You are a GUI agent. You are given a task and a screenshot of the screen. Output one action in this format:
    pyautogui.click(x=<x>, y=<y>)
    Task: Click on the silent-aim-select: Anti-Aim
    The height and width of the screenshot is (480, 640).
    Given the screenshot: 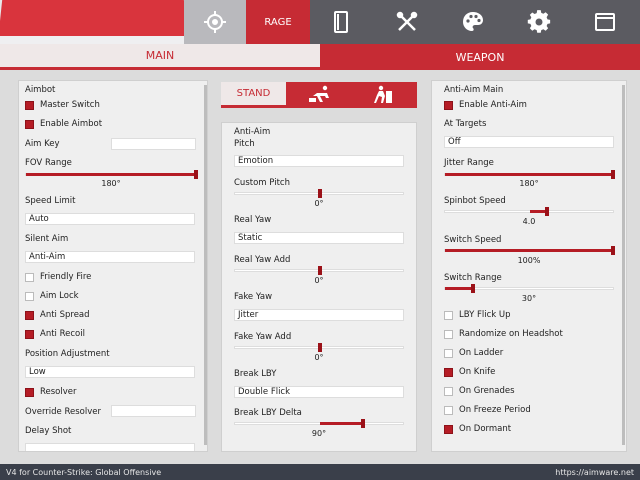 What is the action you would take?
    pyautogui.click(x=110, y=257)
    